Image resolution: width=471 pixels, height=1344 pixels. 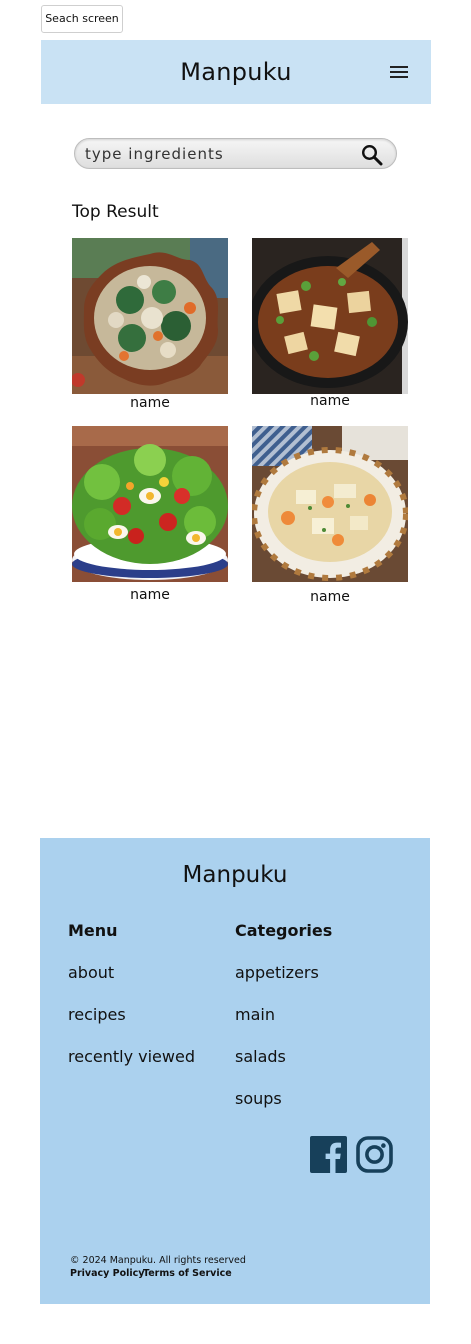 I want to click on footer-categories-heading: Categories, so click(x=284, y=930).